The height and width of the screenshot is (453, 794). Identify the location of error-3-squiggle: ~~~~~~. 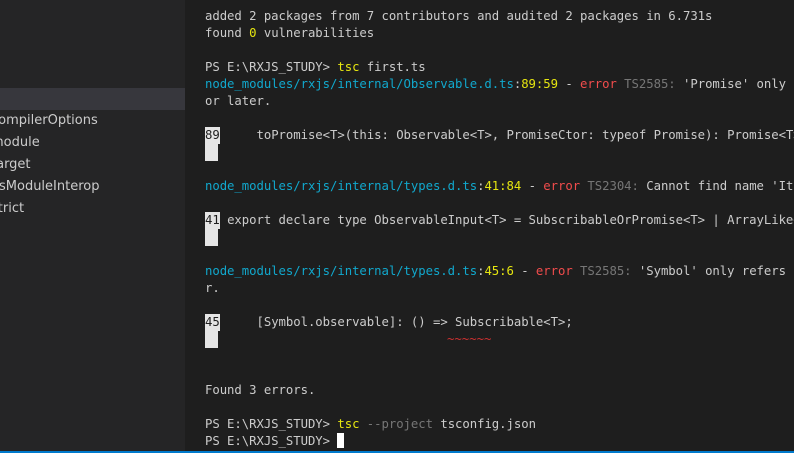
(469, 339).